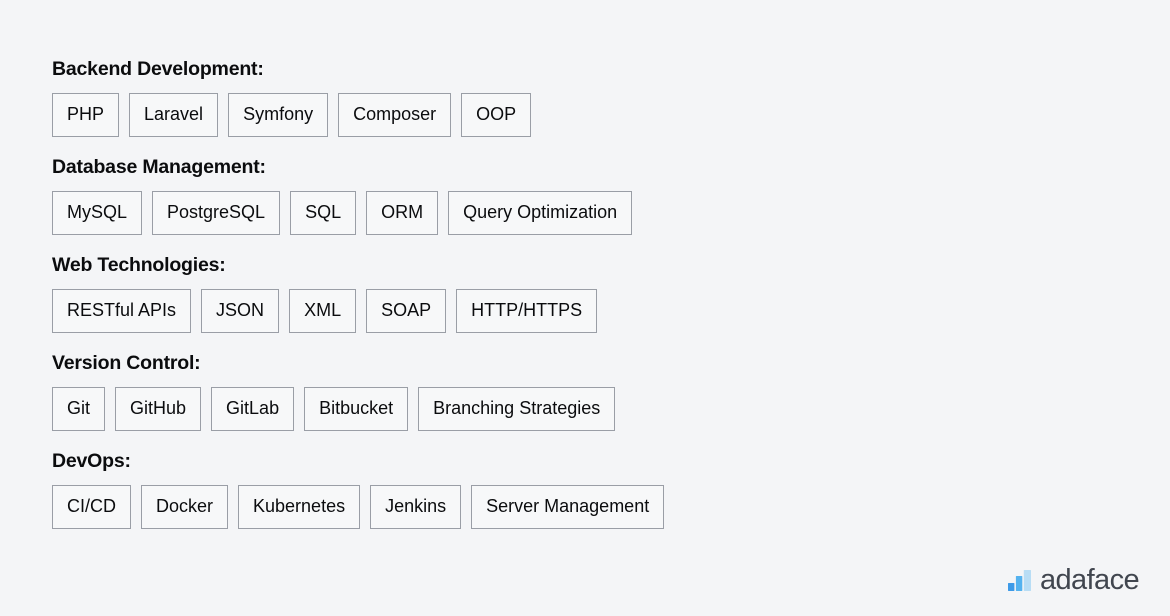 Image resolution: width=1170 pixels, height=616 pixels. What do you see at coordinates (278, 115) in the screenshot?
I see `skill-tag: Symfony` at bounding box center [278, 115].